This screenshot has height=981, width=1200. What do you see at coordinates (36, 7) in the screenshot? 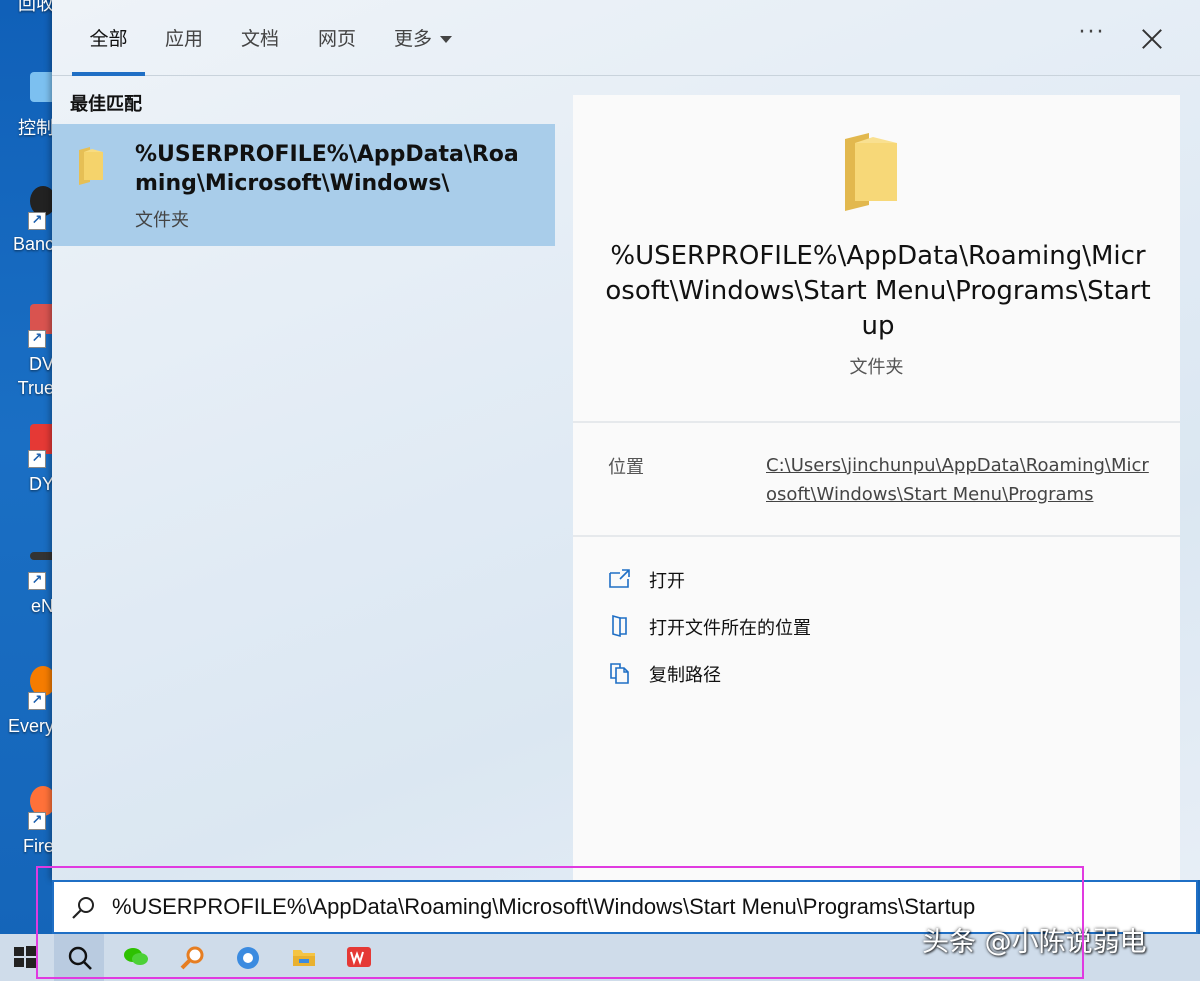
I see `desktop-icon-label: 回收` at bounding box center [36, 7].